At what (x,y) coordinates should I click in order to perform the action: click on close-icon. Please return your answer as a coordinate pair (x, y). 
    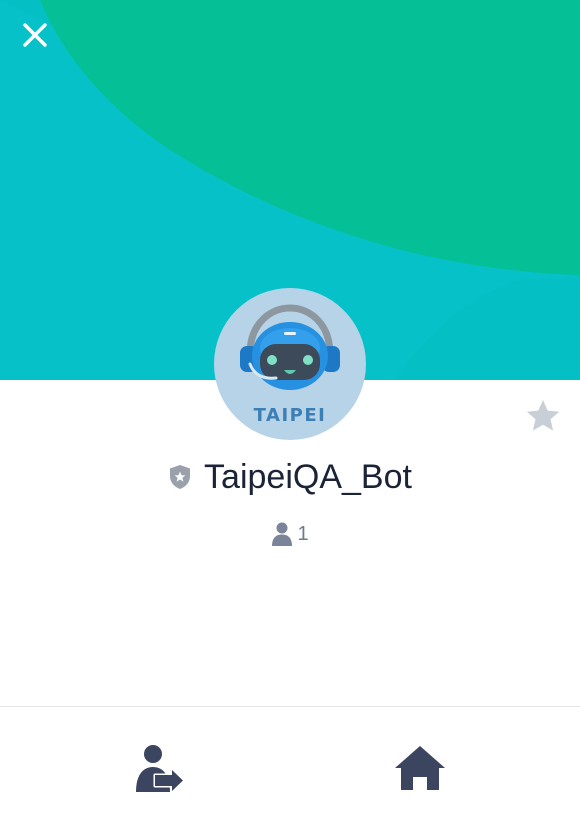
    Looking at the image, I should click on (35, 35).